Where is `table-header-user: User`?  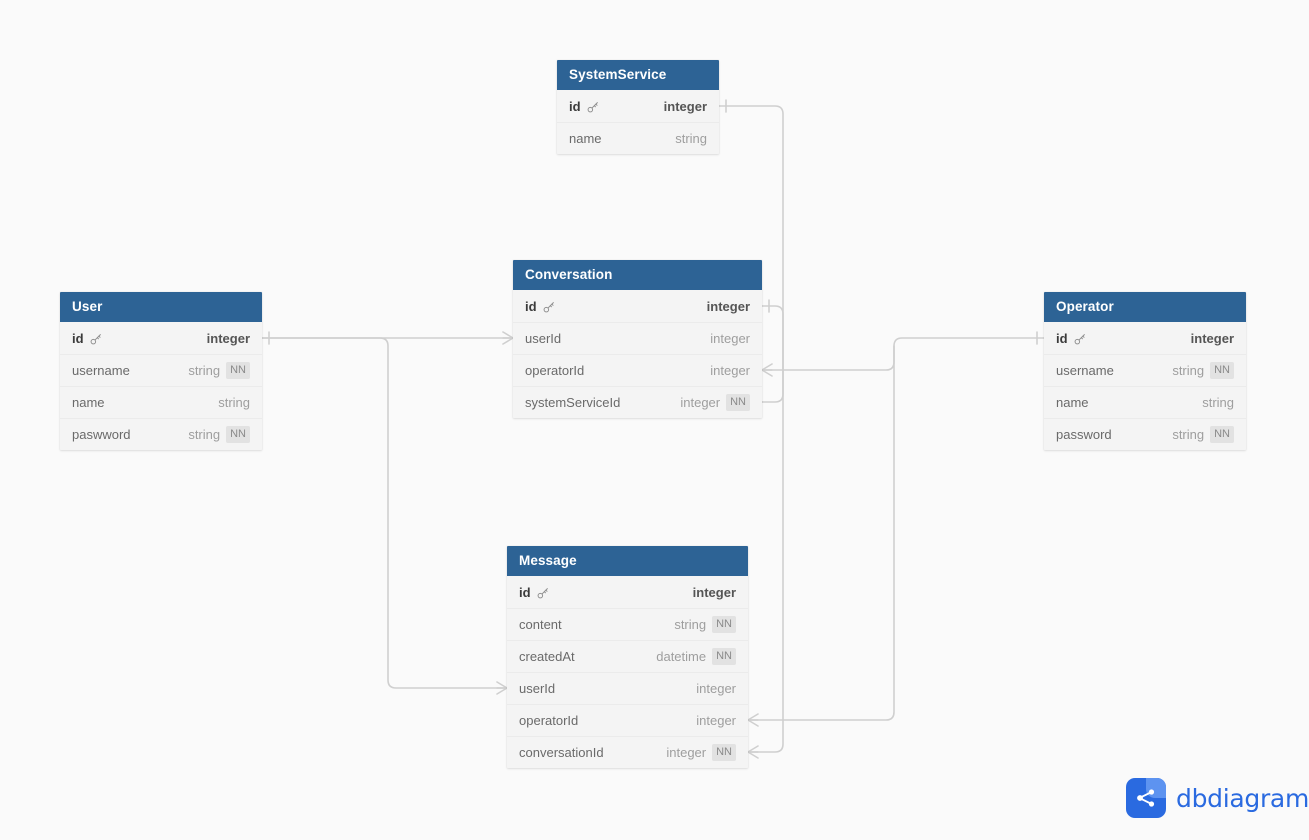
table-header-user: User is located at coordinates (161, 307).